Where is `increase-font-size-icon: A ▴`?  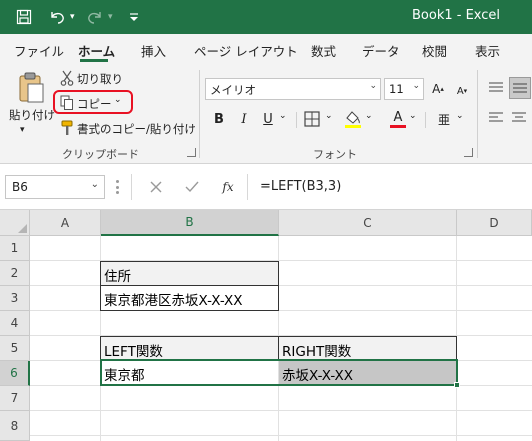 increase-font-size-icon: A ▴ is located at coordinates (438, 89).